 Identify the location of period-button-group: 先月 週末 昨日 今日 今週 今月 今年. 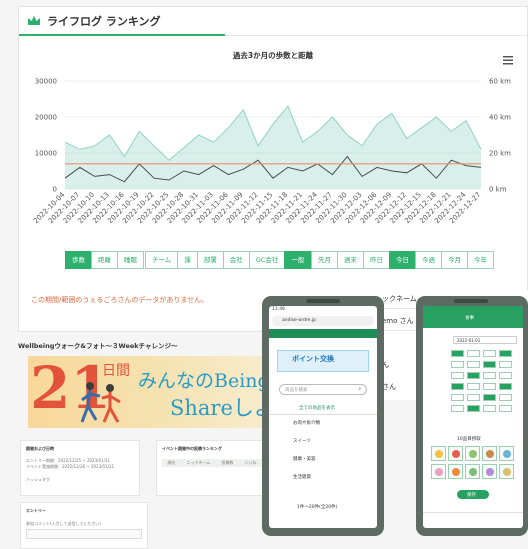
(402, 260).